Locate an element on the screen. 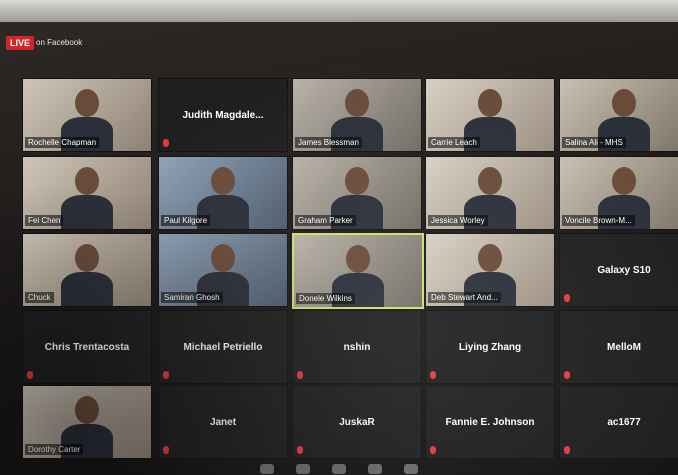 This screenshot has width=678, height=475. participant-name: nshin is located at coordinates (357, 347).